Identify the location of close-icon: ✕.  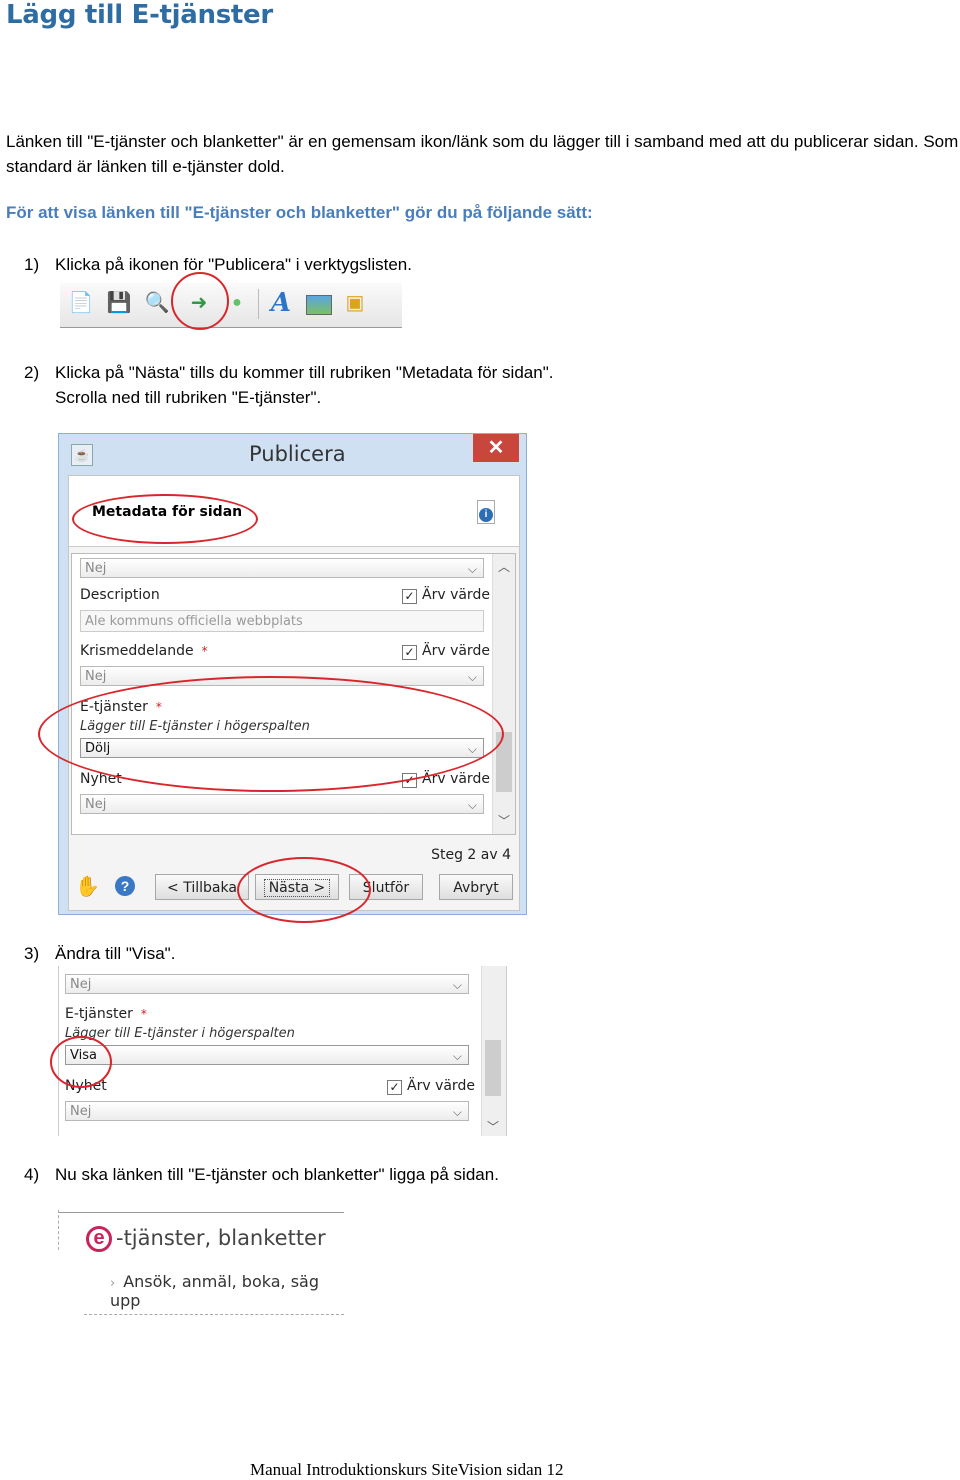
(496, 448).